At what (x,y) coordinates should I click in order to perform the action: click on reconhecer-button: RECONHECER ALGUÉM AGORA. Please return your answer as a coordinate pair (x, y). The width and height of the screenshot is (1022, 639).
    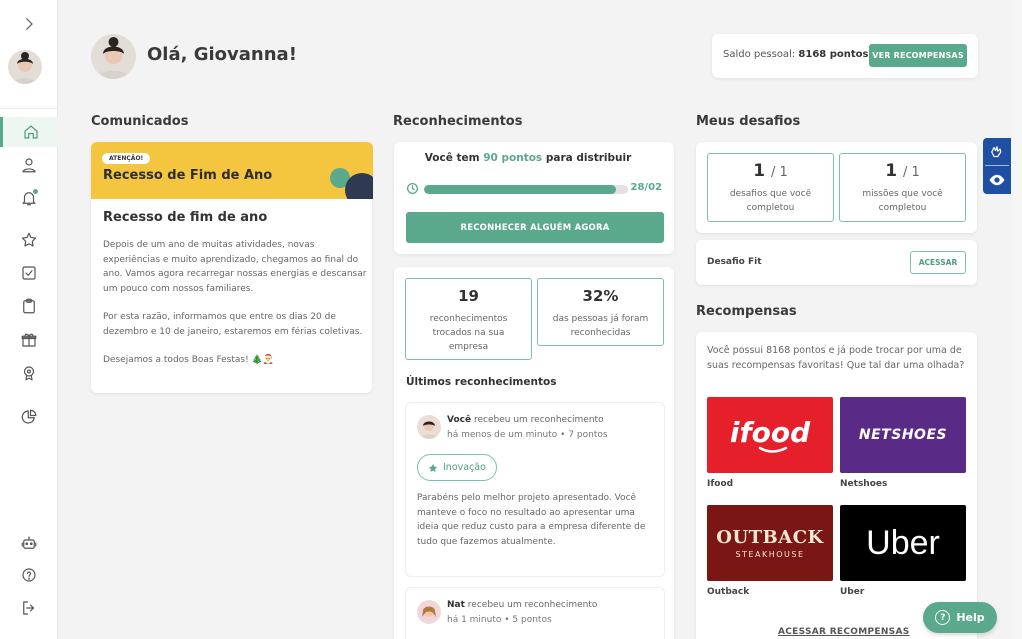
    Looking at the image, I should click on (535, 227).